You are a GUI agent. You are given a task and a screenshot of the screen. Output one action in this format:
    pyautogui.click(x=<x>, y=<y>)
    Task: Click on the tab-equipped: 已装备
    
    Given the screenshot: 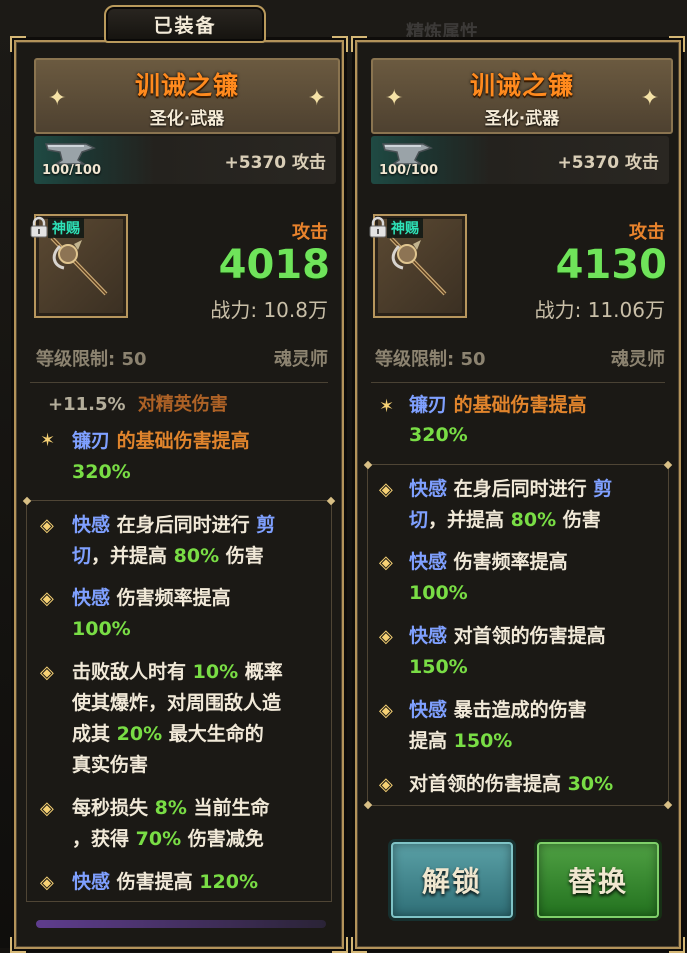 What is the action you would take?
    pyautogui.click(x=185, y=24)
    